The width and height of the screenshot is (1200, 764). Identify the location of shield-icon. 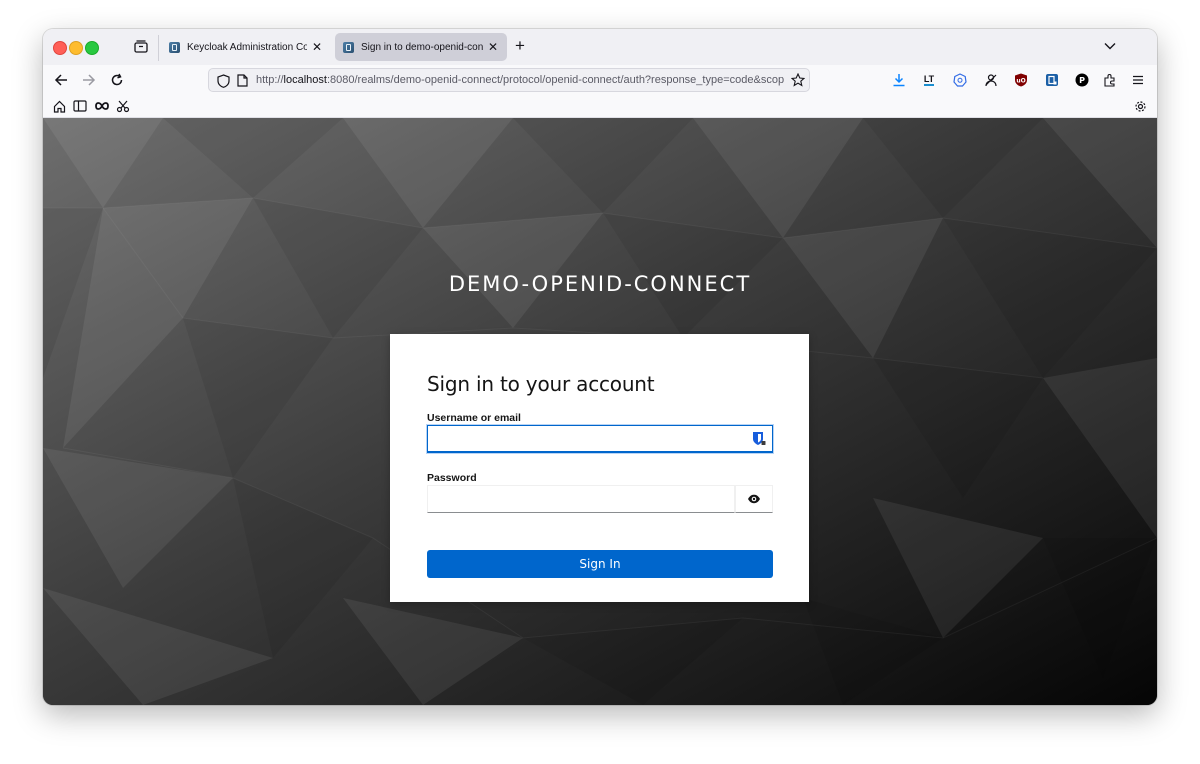
(223, 81).